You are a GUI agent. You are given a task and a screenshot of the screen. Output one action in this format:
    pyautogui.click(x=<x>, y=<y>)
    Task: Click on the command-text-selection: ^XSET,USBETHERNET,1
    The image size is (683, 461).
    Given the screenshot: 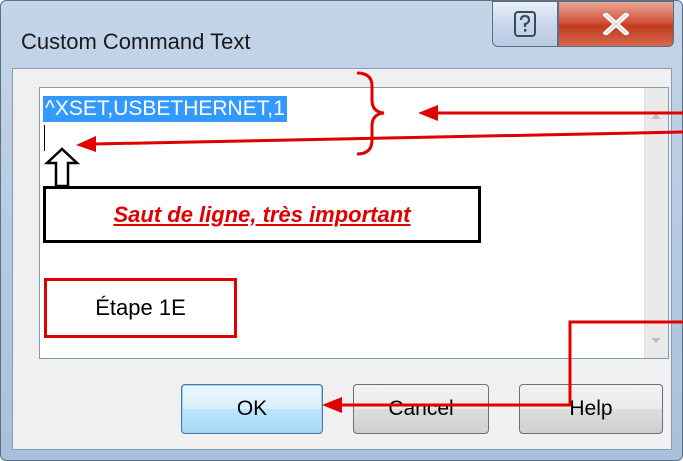 What is the action you would take?
    pyautogui.click(x=165, y=109)
    